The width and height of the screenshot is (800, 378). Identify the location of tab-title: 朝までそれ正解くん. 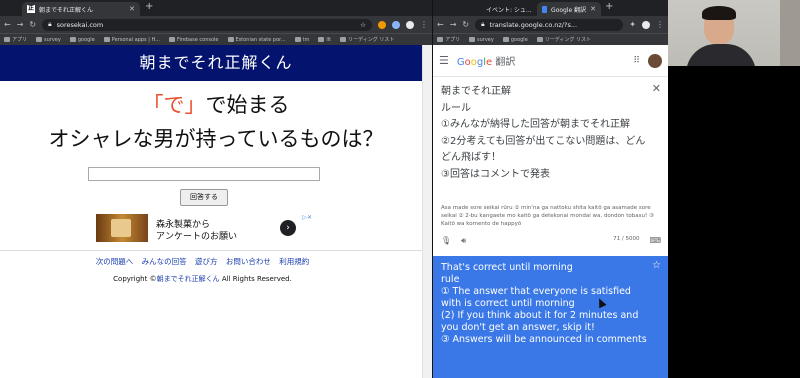
(66, 10).